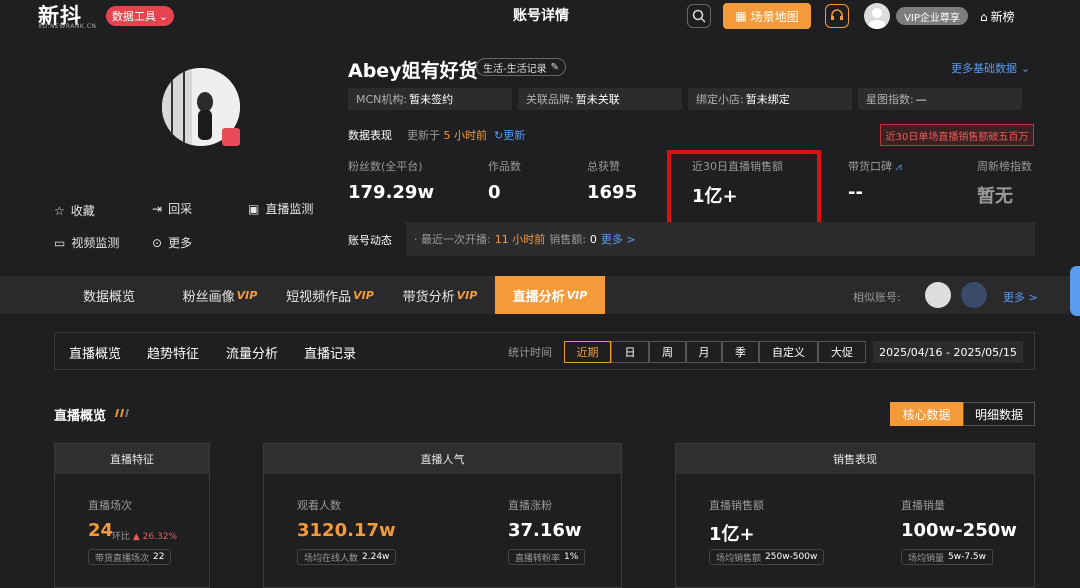 The width and height of the screenshot is (1080, 588). Describe the element at coordinates (923, 505) in the screenshot. I see `live-sales-volume-label: 直播销量` at that location.